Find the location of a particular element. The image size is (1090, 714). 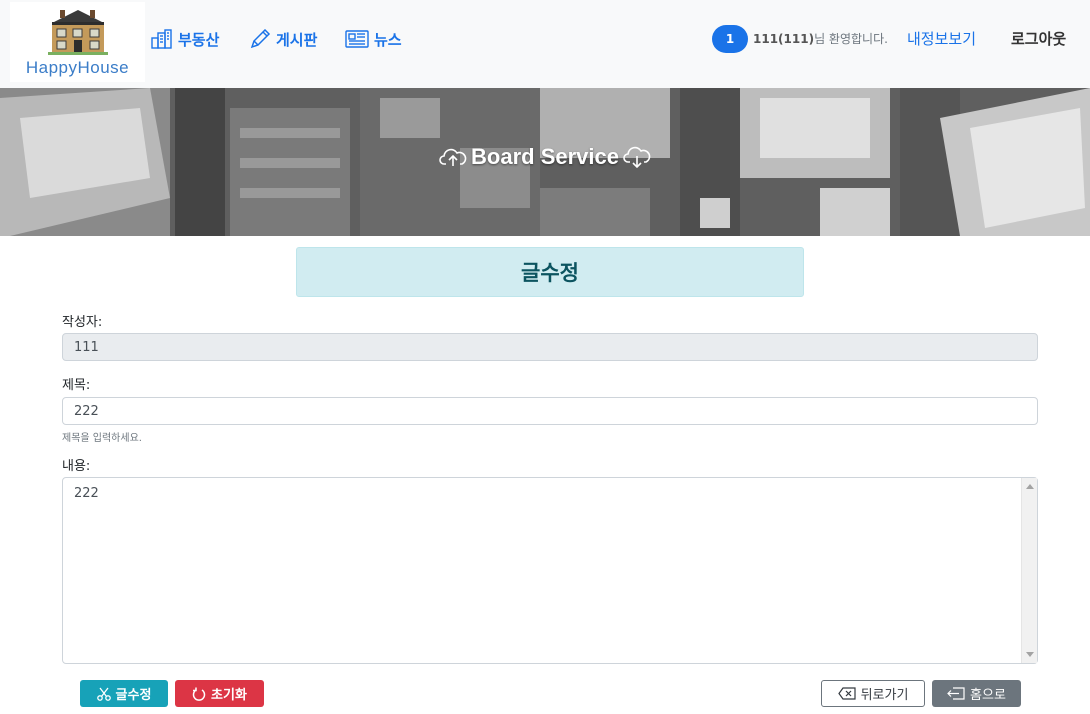

nav-item-estate: 부동산 is located at coordinates (185, 39).